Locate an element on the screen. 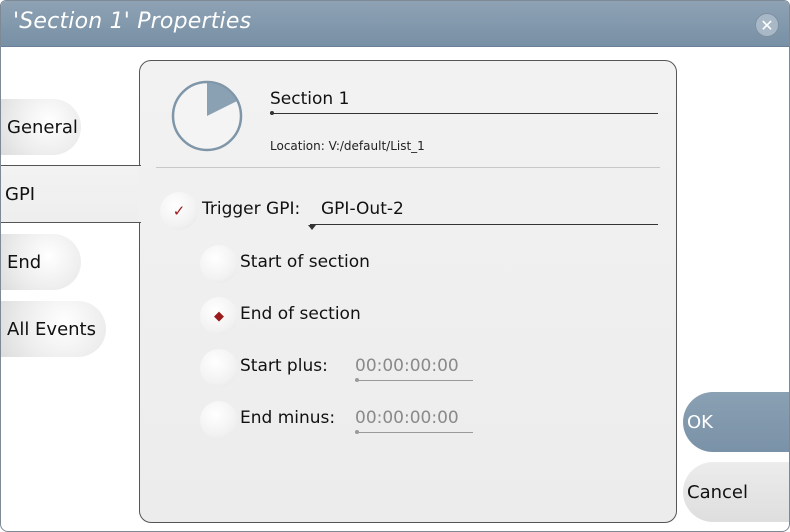 The height and width of the screenshot is (532, 790). tab-gpi-label: GPI is located at coordinates (20, 194).